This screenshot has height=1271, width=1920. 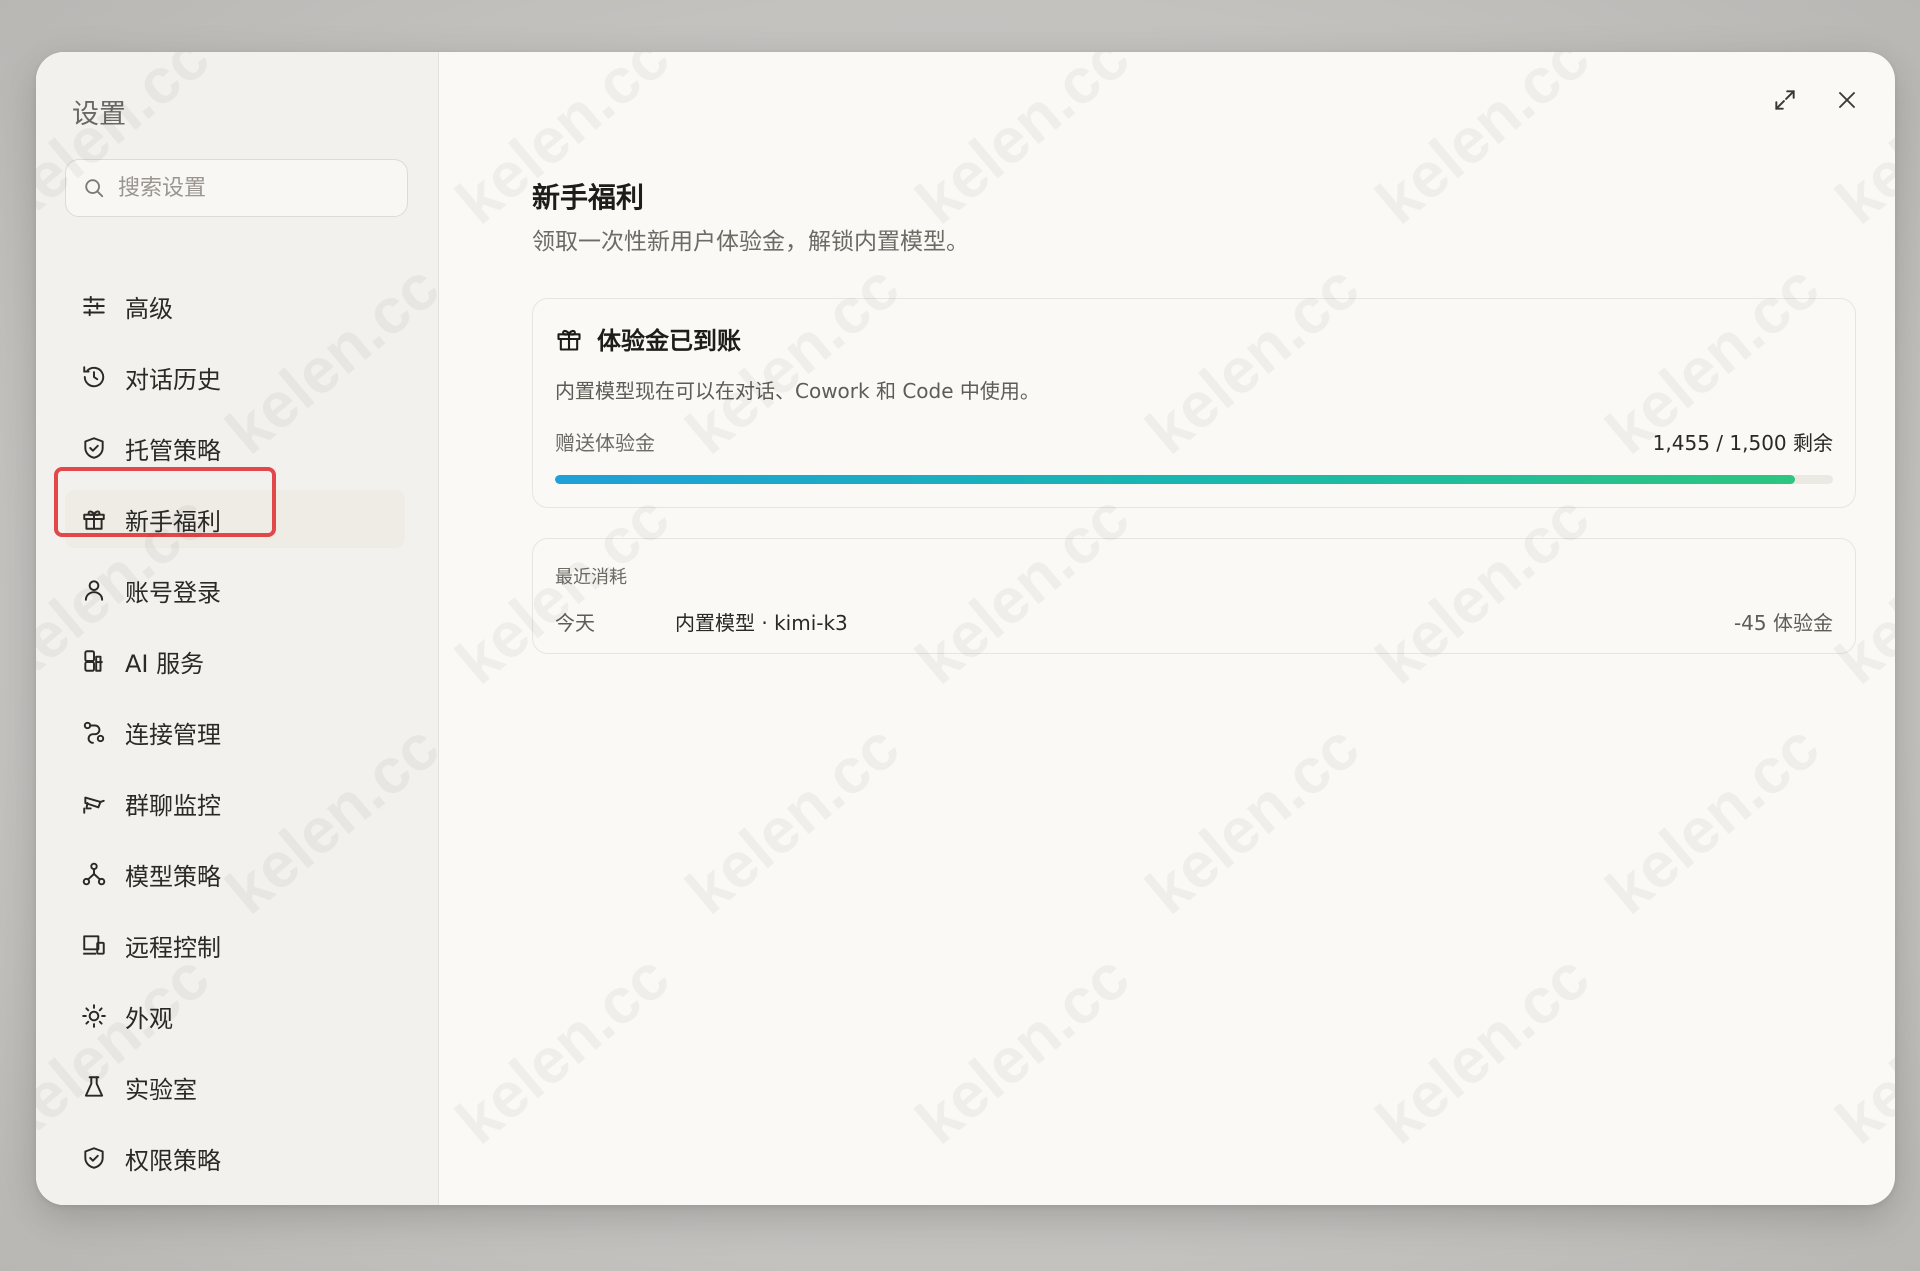 I want to click on search-input, so click(x=253, y=188).